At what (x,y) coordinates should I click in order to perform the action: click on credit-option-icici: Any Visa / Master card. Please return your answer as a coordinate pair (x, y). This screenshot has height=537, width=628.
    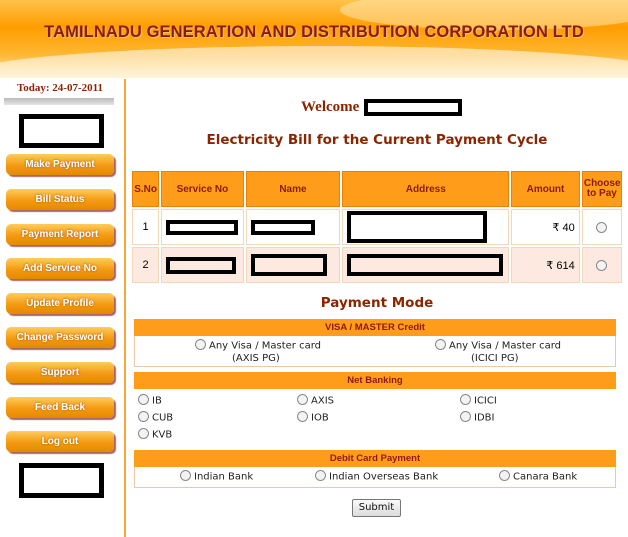
    Looking at the image, I should click on (498, 345).